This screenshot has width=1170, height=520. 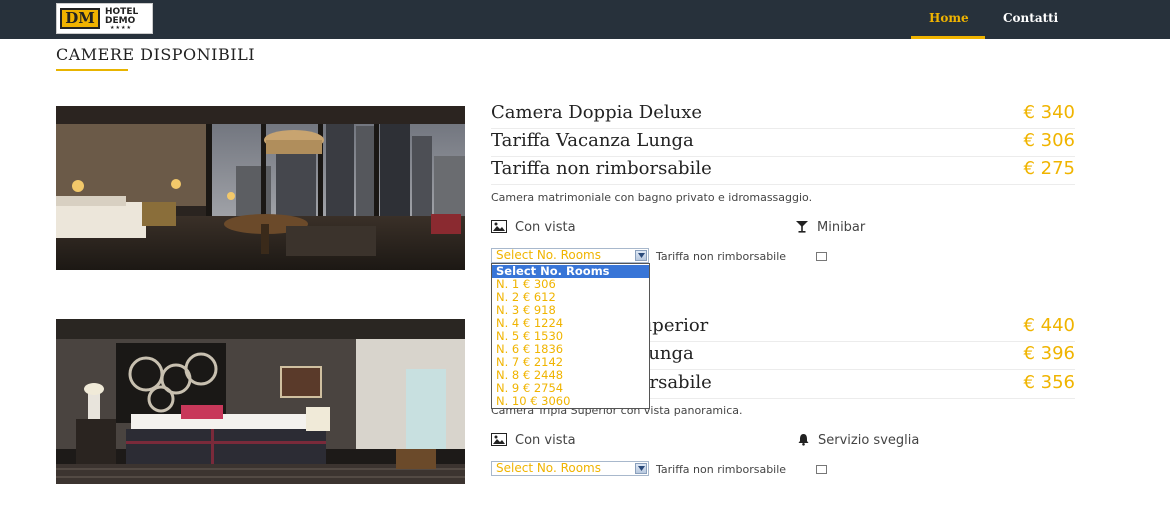 What do you see at coordinates (1049, 382) in the screenshot?
I see `rate-price: € 356` at bounding box center [1049, 382].